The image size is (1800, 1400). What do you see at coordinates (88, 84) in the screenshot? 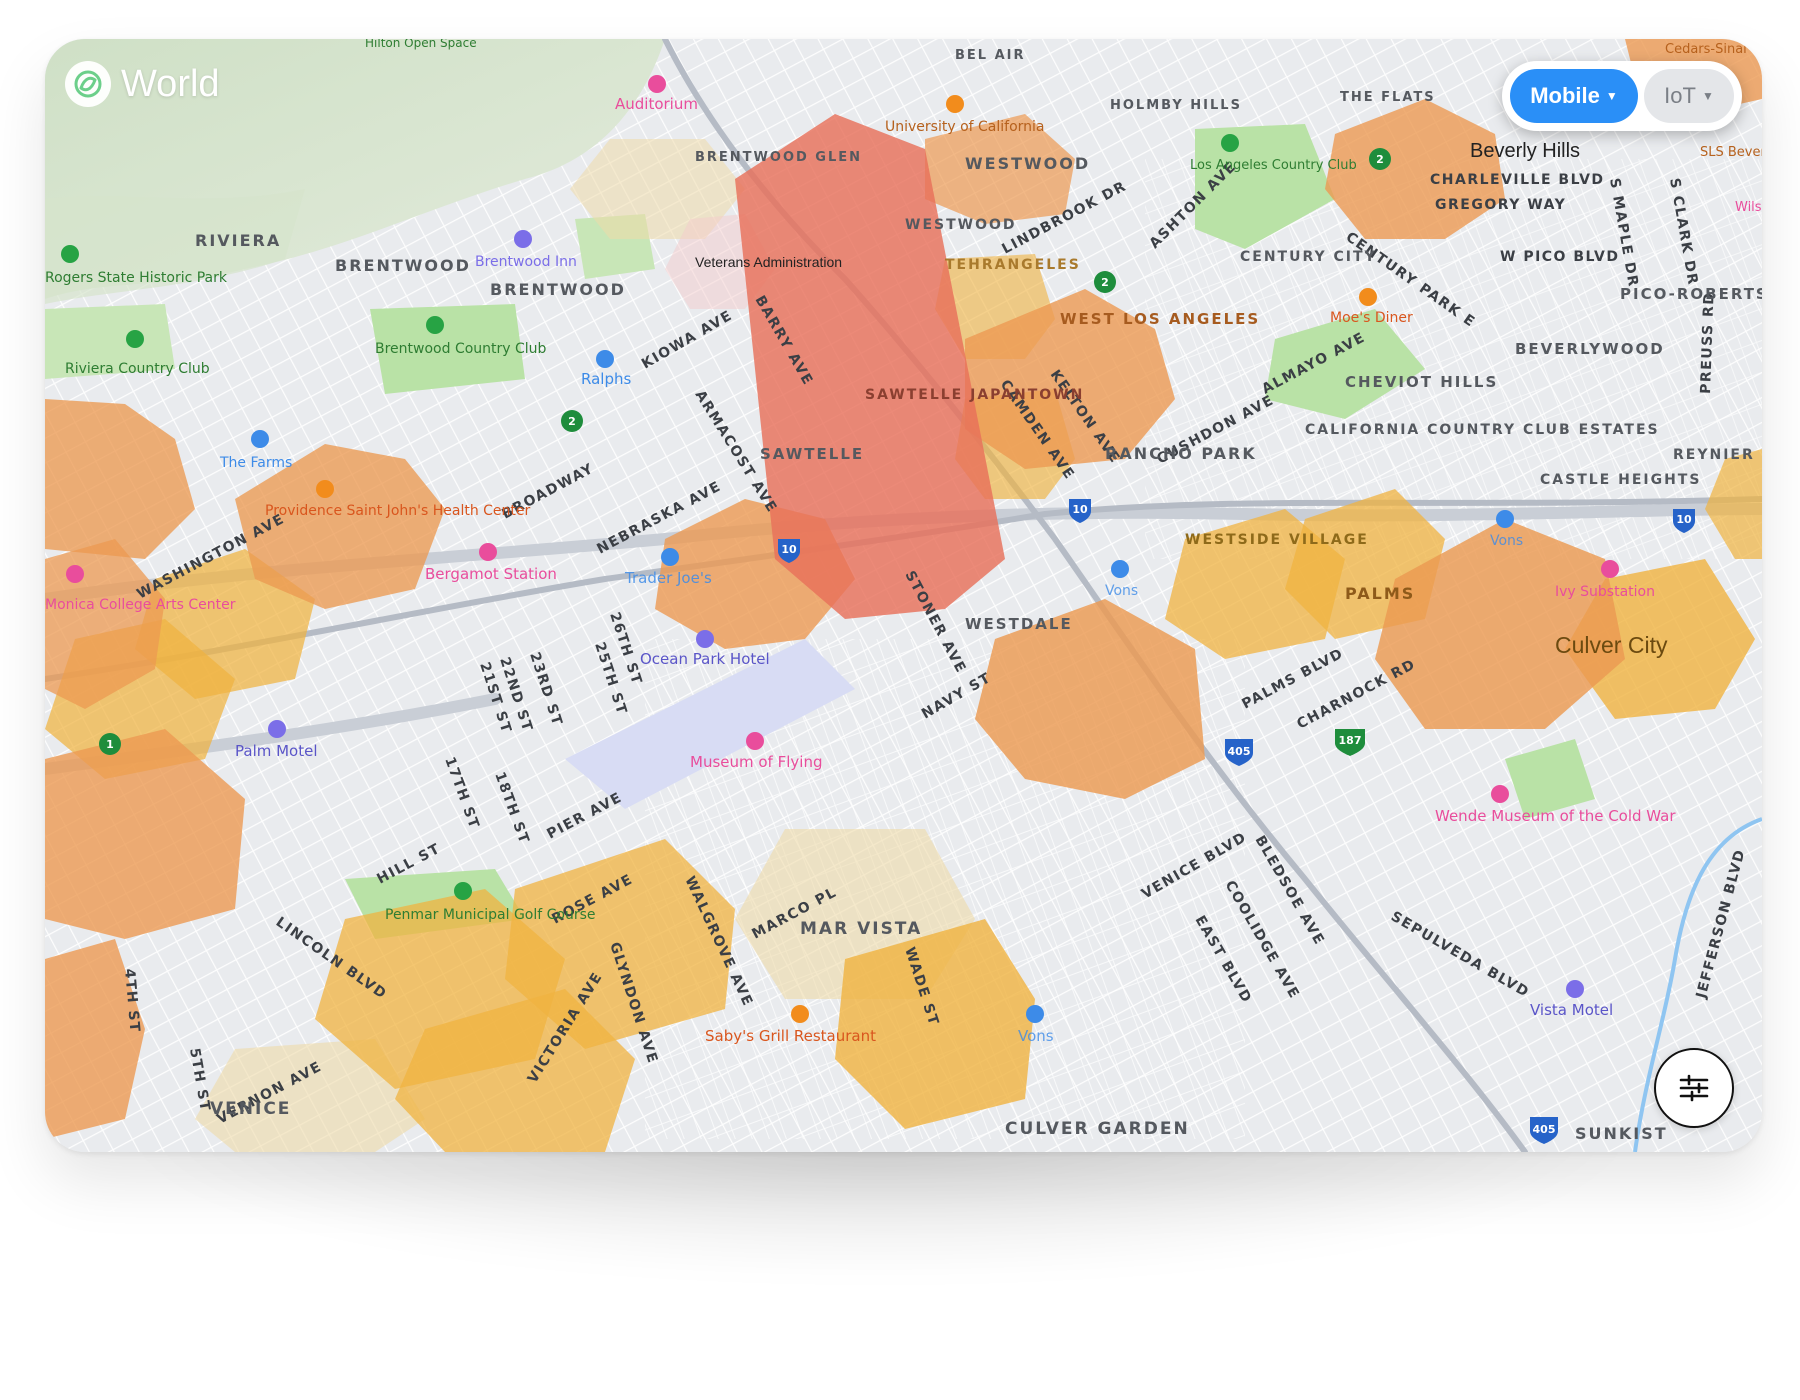
I see `world-logo-icon` at bounding box center [88, 84].